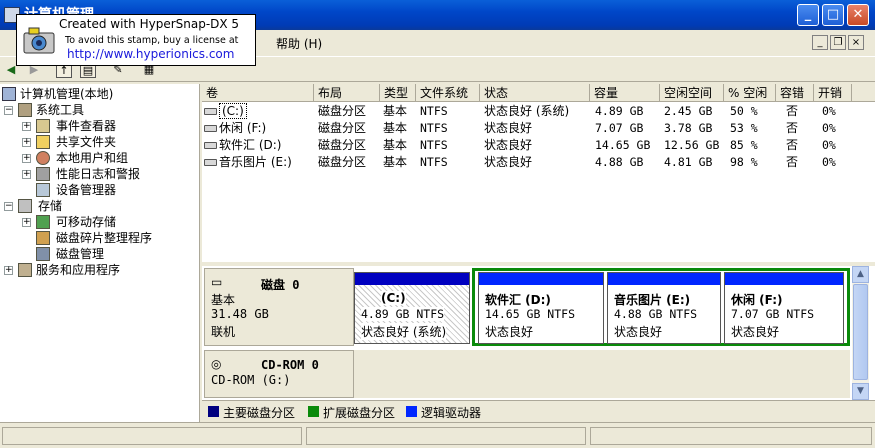 The image size is (875, 448). Describe the element at coordinates (412, 308) in the screenshot. I see `partition-c: (C:) 4.89 GB NTFS 状态良好 (系统)` at that location.